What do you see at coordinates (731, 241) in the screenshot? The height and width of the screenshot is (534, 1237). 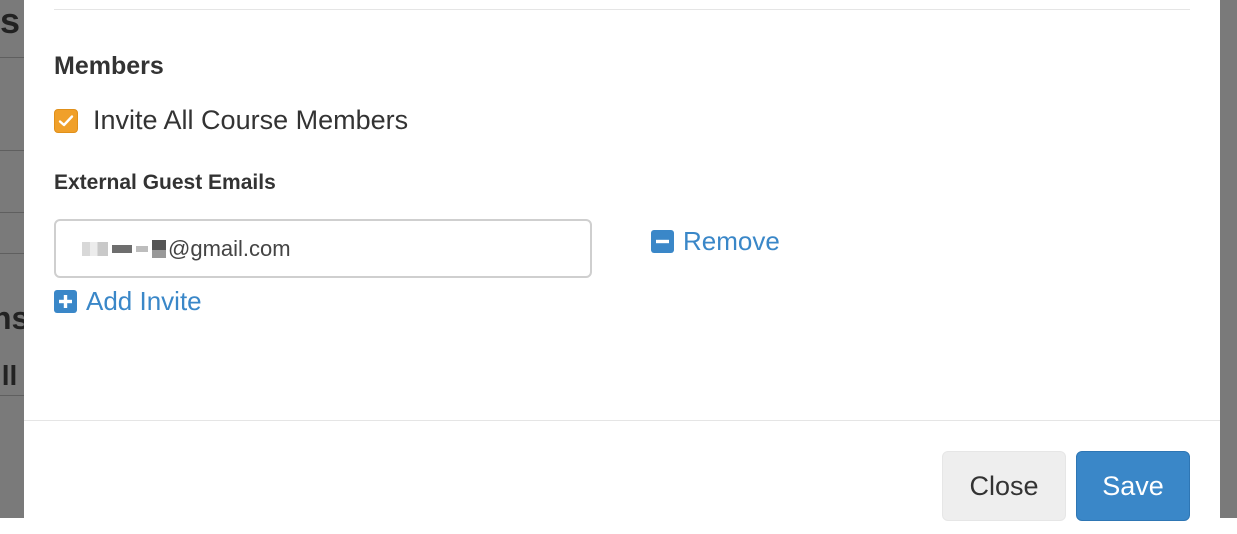 I see `remove-invite-label: Remove` at bounding box center [731, 241].